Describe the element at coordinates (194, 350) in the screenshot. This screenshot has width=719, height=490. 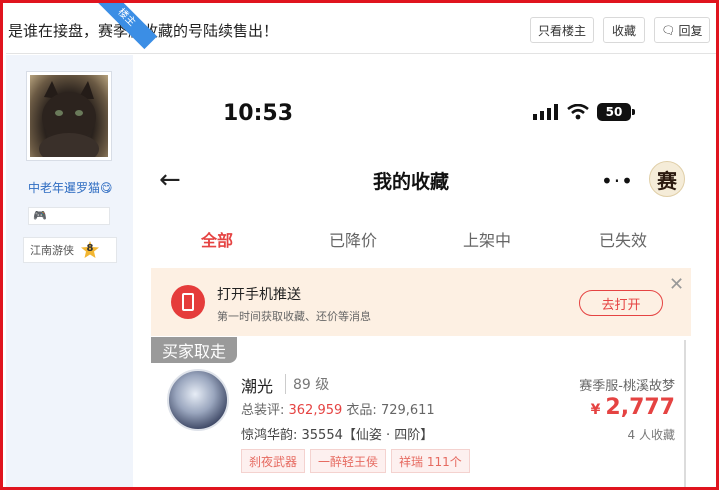
I see `status-badge: 买家取走` at that location.